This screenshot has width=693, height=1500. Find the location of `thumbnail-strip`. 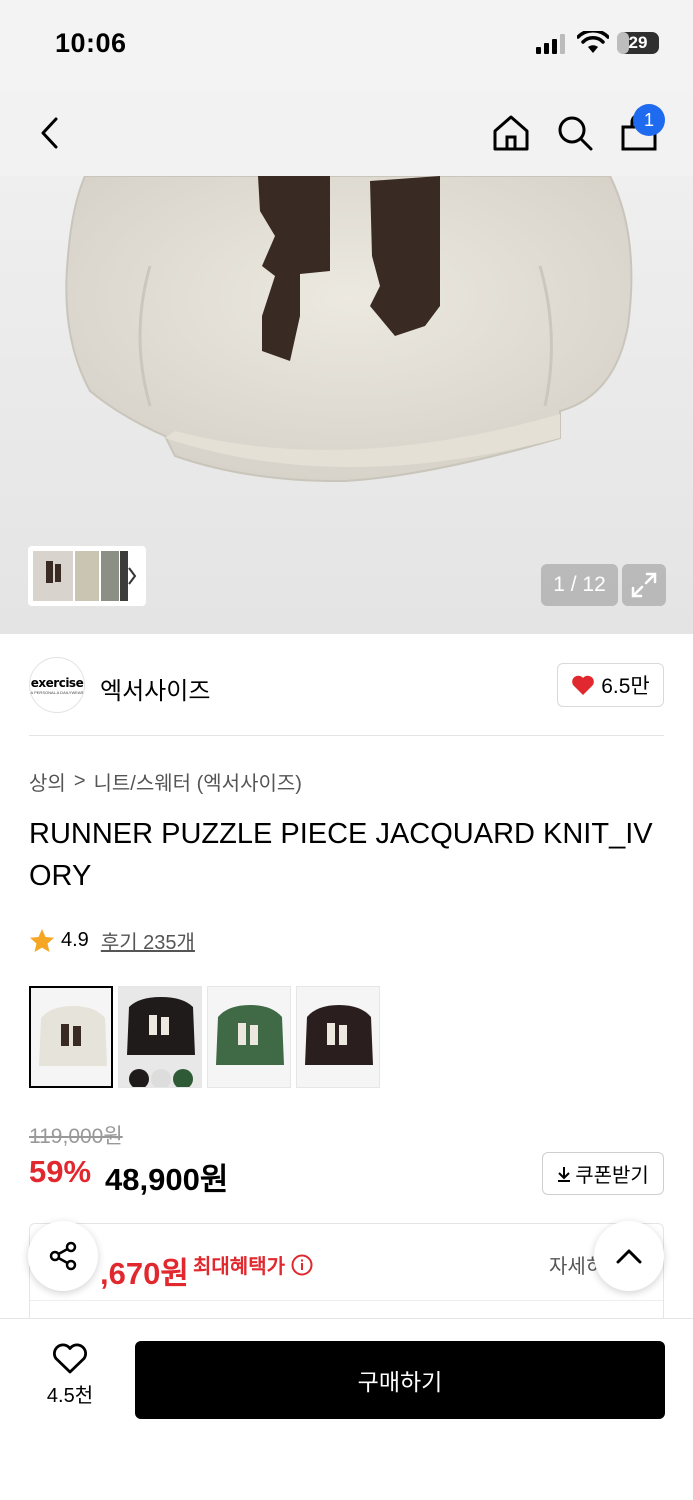

thumbnail-strip is located at coordinates (87, 576).